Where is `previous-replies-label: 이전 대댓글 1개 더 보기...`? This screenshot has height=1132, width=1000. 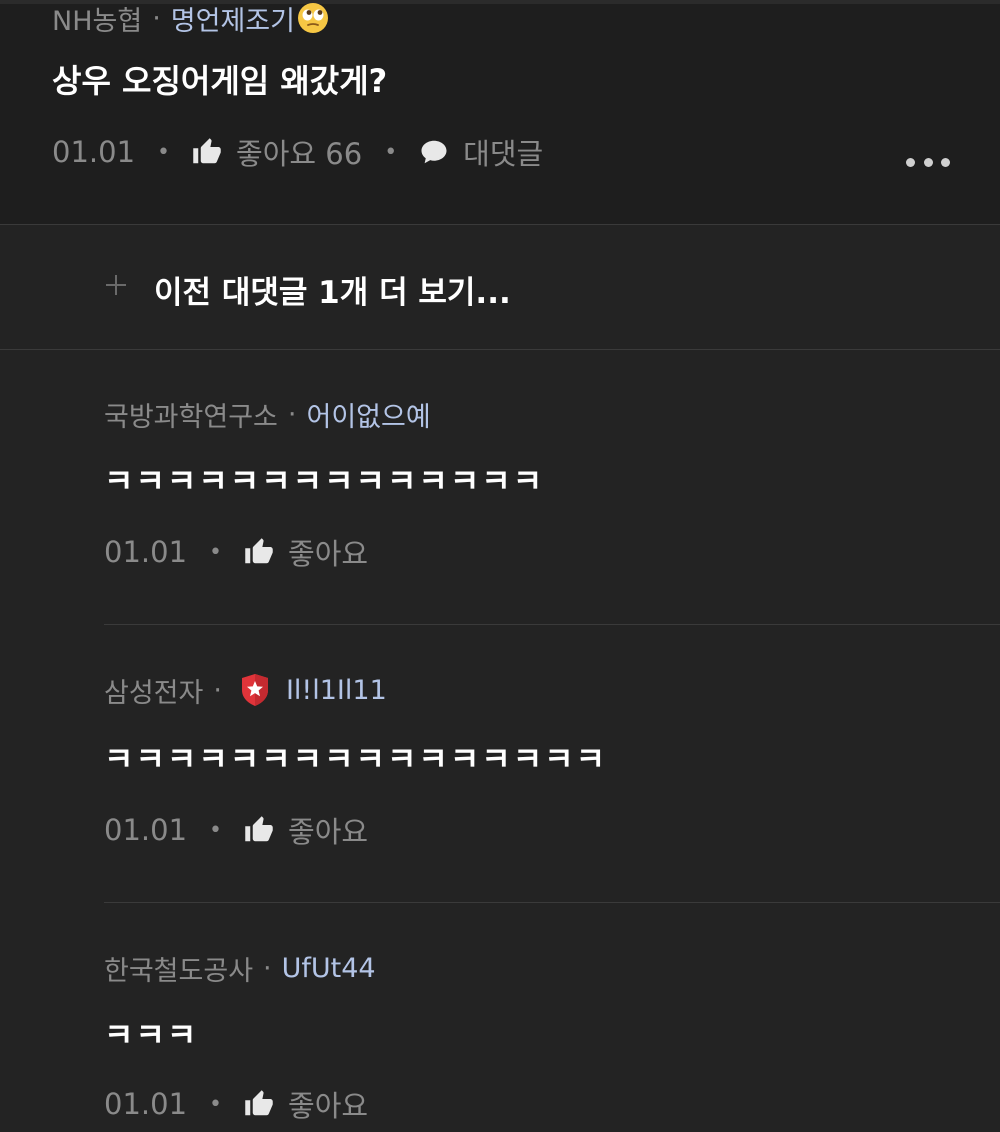
previous-replies-label: 이전 대댓글 1개 더 보기... is located at coordinates (332, 293).